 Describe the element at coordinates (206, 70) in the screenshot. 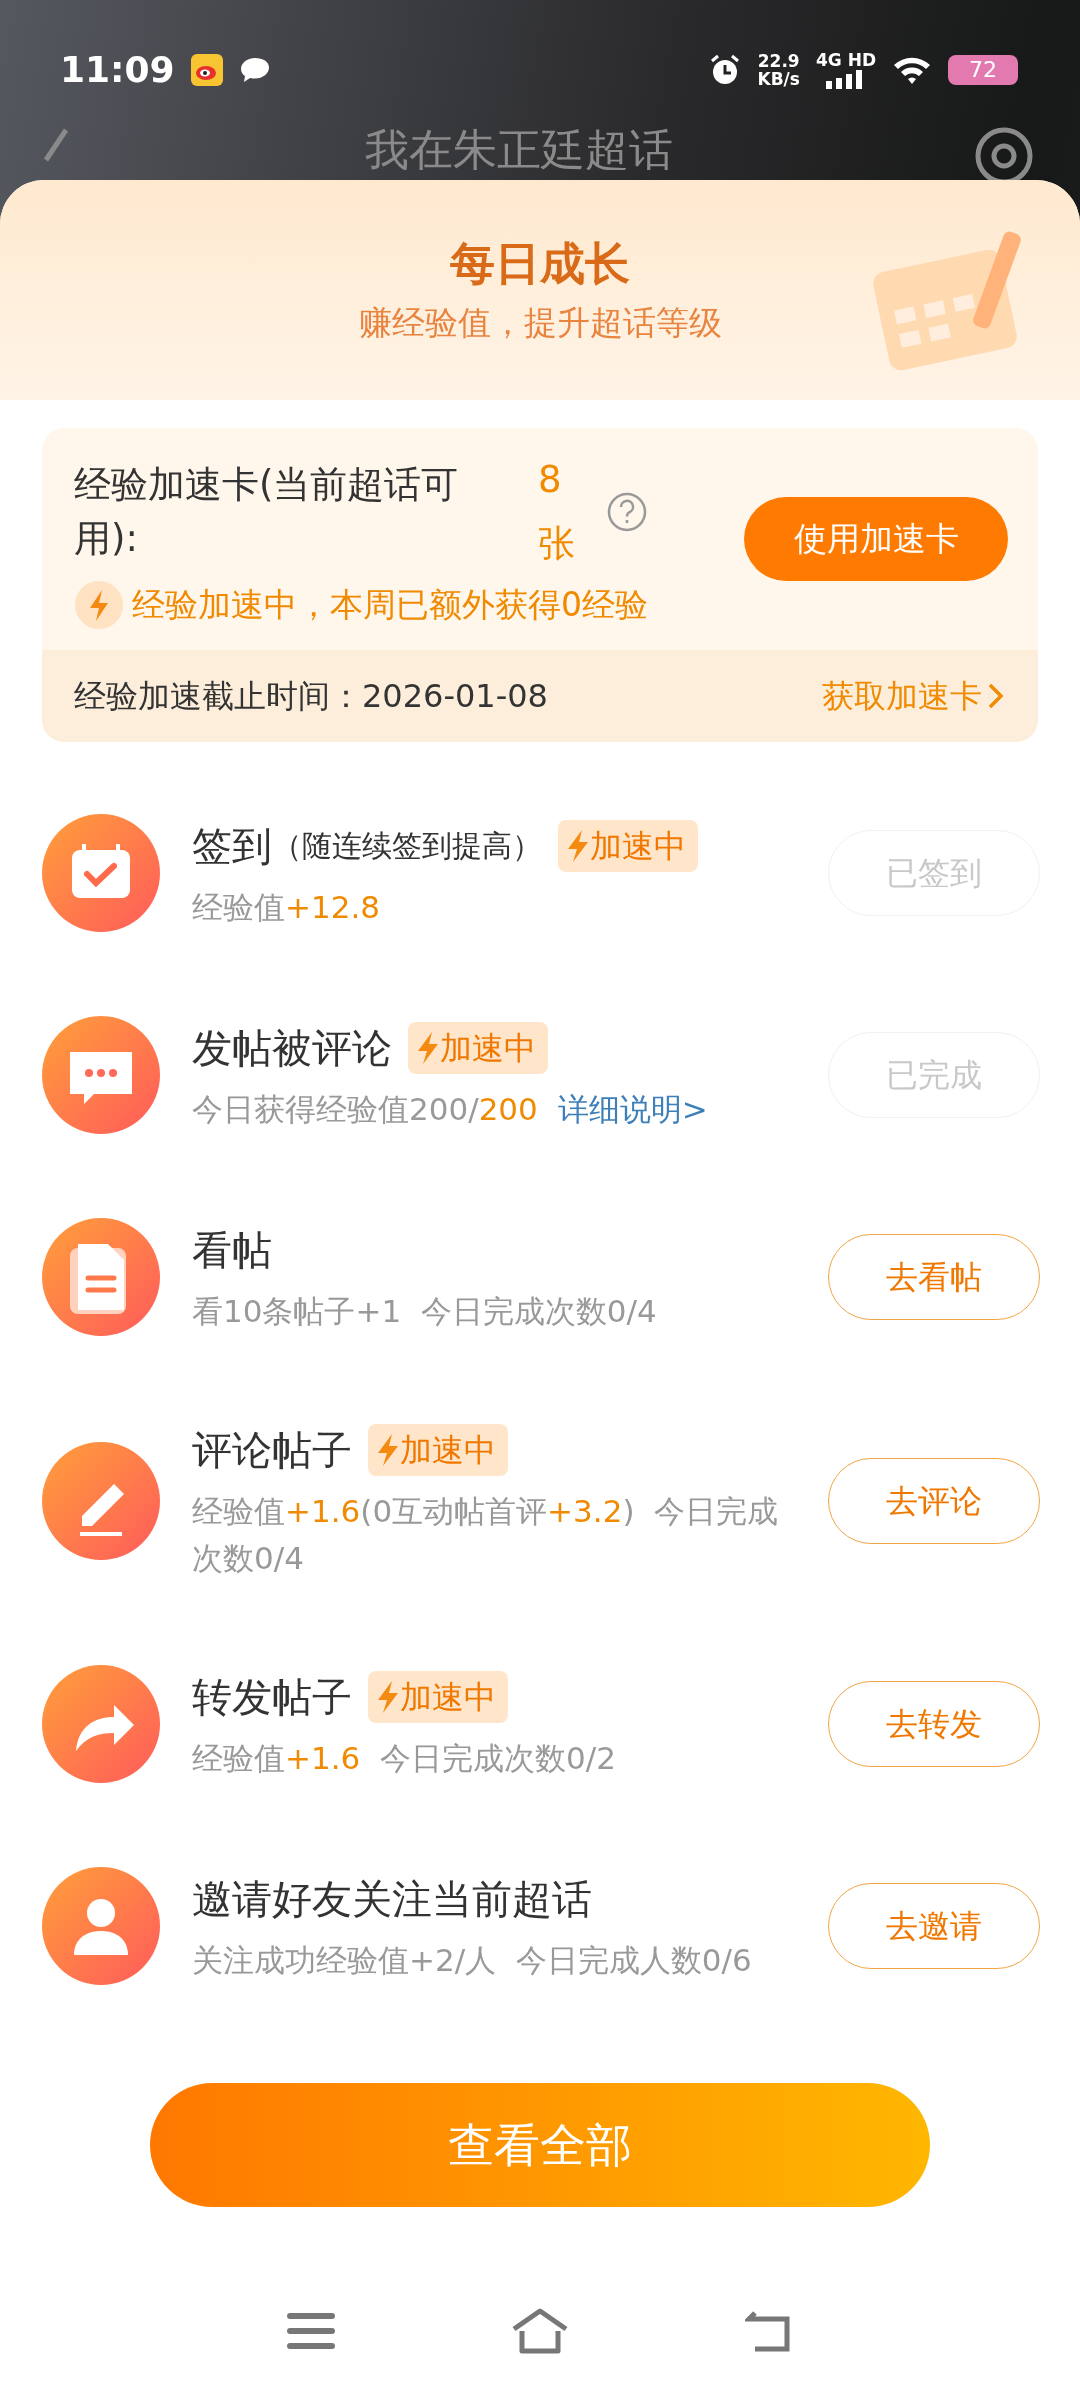

I see `app-notification-icon` at that location.